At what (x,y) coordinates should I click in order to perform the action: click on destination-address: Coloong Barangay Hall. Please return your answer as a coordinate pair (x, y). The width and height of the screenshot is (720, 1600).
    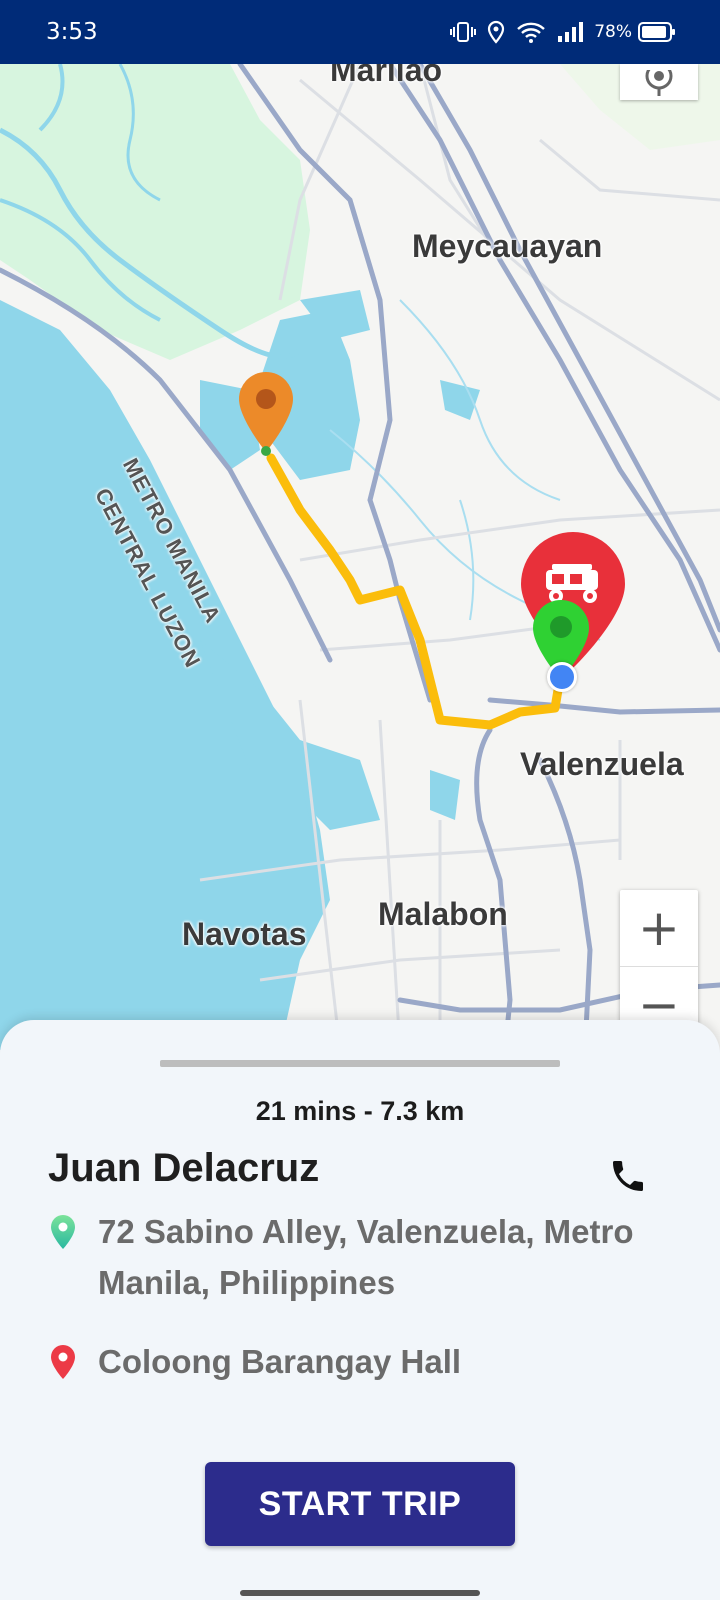
    Looking at the image, I should click on (280, 1361).